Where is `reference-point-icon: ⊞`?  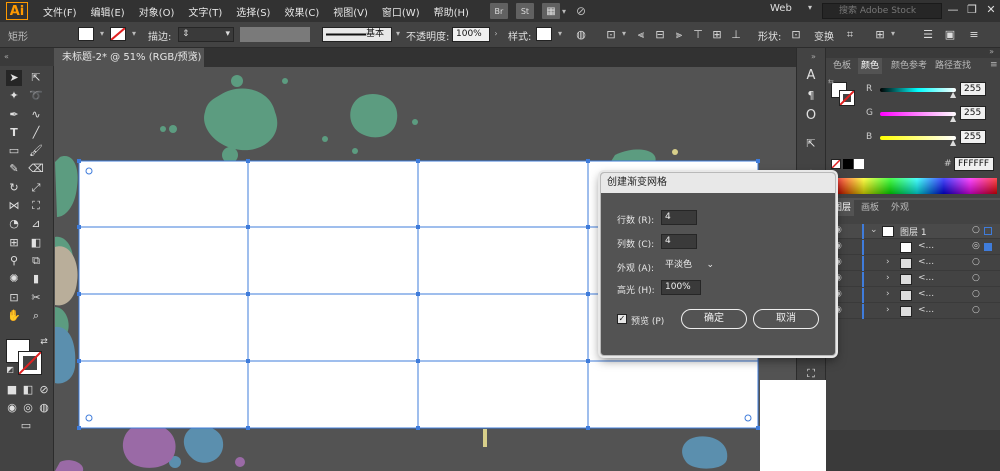 reference-point-icon: ⊞ is located at coordinates (880, 35).